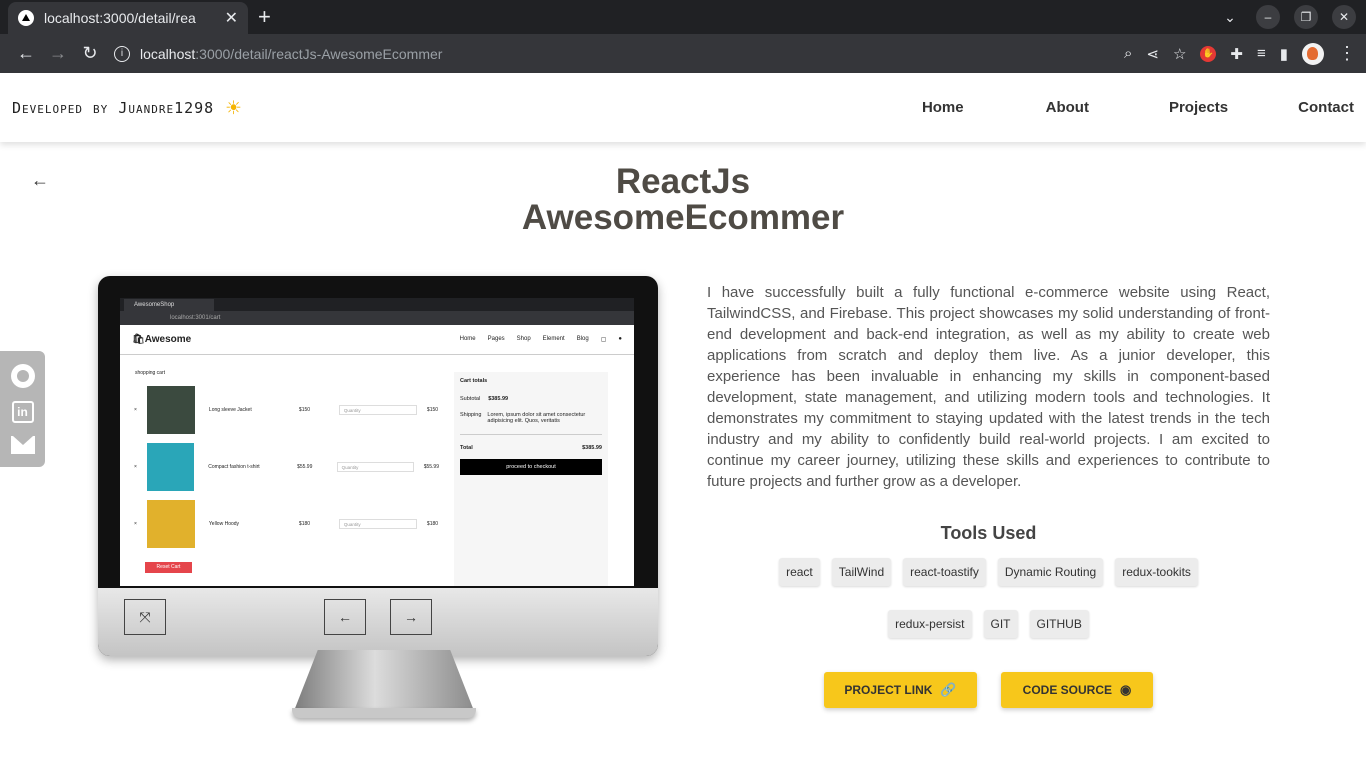 The image size is (1366, 768). Describe the element at coordinates (988, 533) in the screenshot. I see `tools-title: Tools Used` at that location.